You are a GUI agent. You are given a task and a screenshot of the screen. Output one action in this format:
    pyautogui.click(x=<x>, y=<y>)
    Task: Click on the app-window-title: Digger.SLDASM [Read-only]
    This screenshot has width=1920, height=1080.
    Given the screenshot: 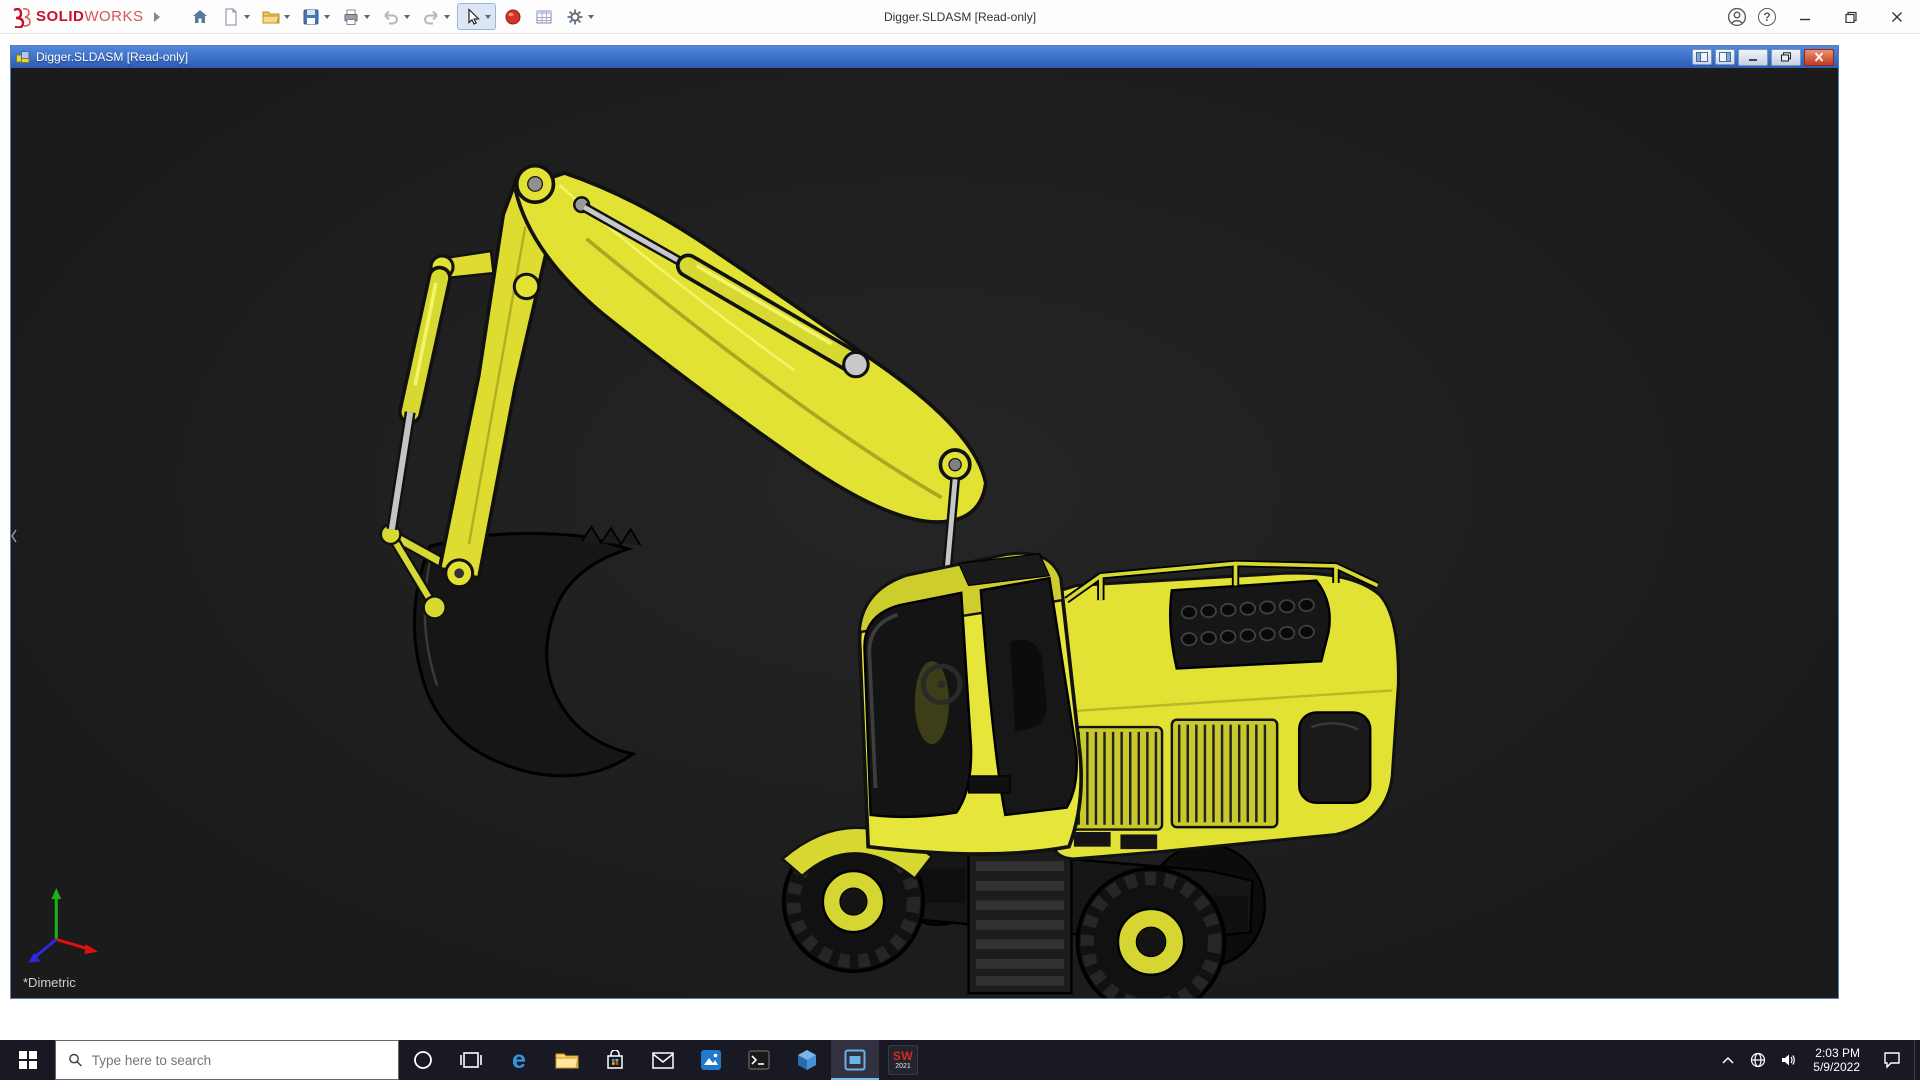 What is the action you would take?
    pyautogui.click(x=960, y=17)
    